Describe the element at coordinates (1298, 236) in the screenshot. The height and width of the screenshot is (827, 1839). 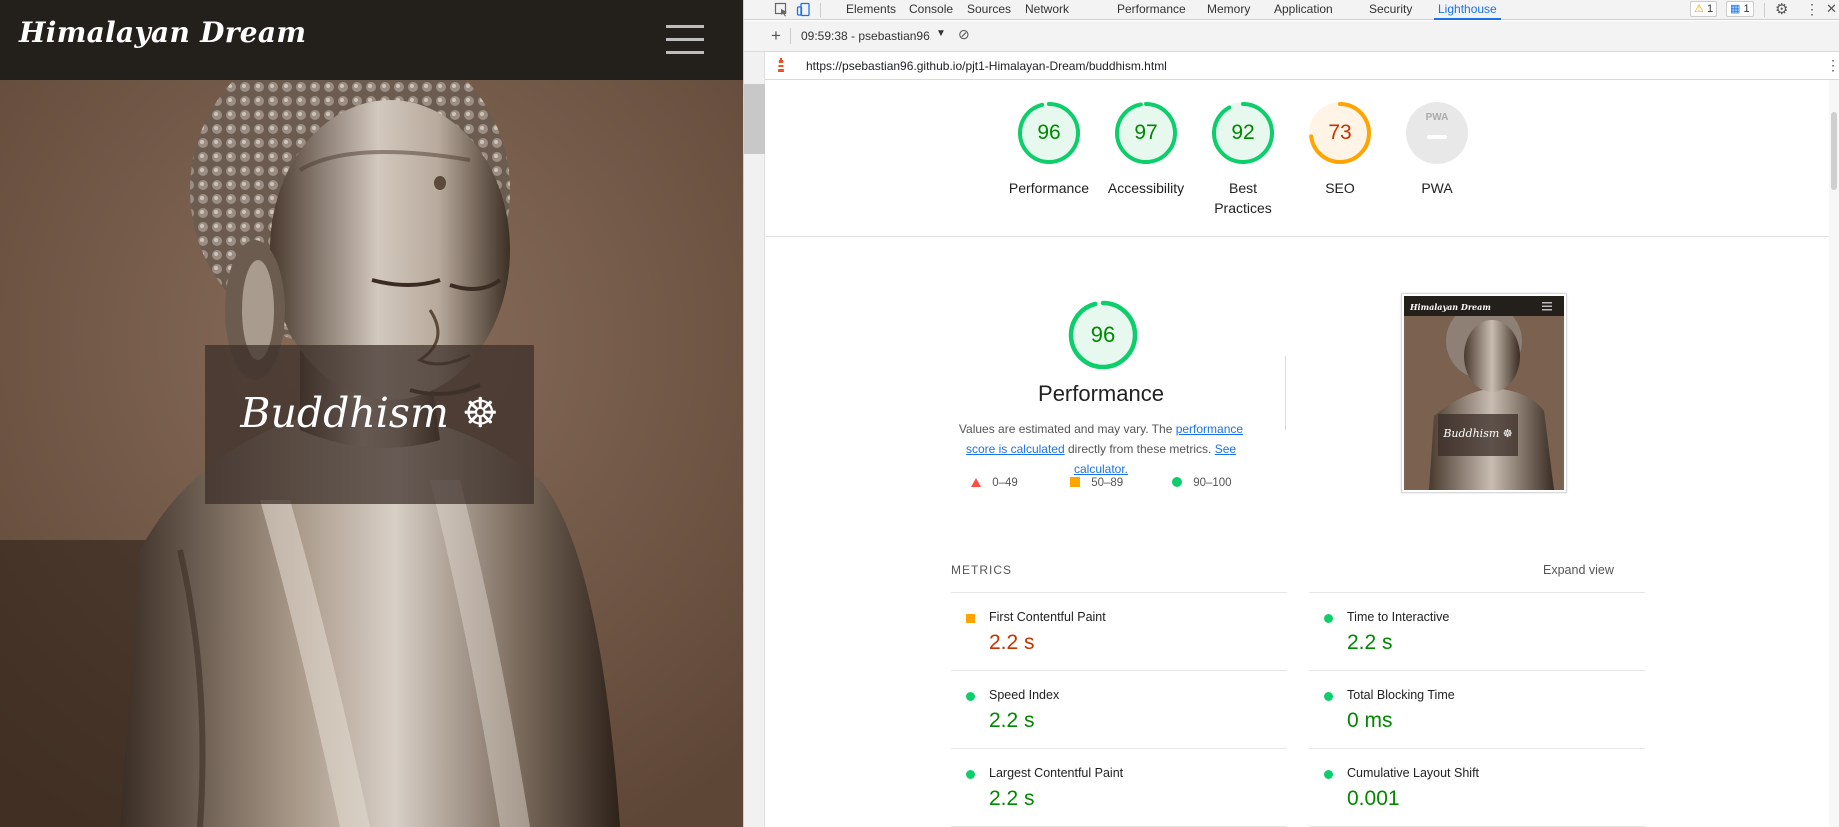
I see `divider` at that location.